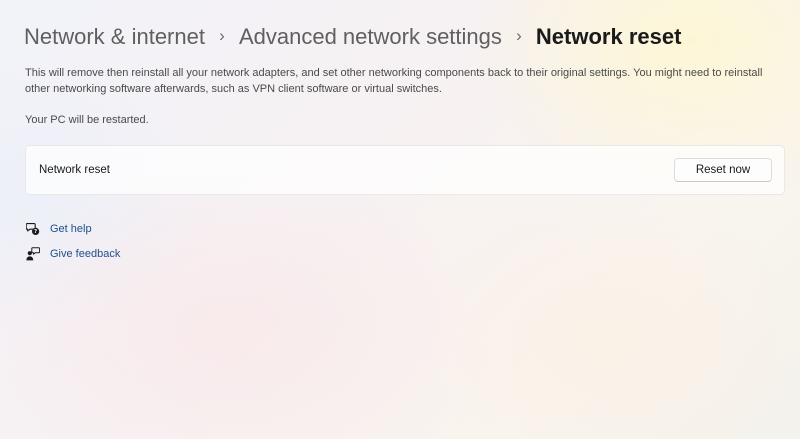 This screenshot has height=439, width=800. Describe the element at coordinates (33, 254) in the screenshot. I see `feedback-icon` at that location.